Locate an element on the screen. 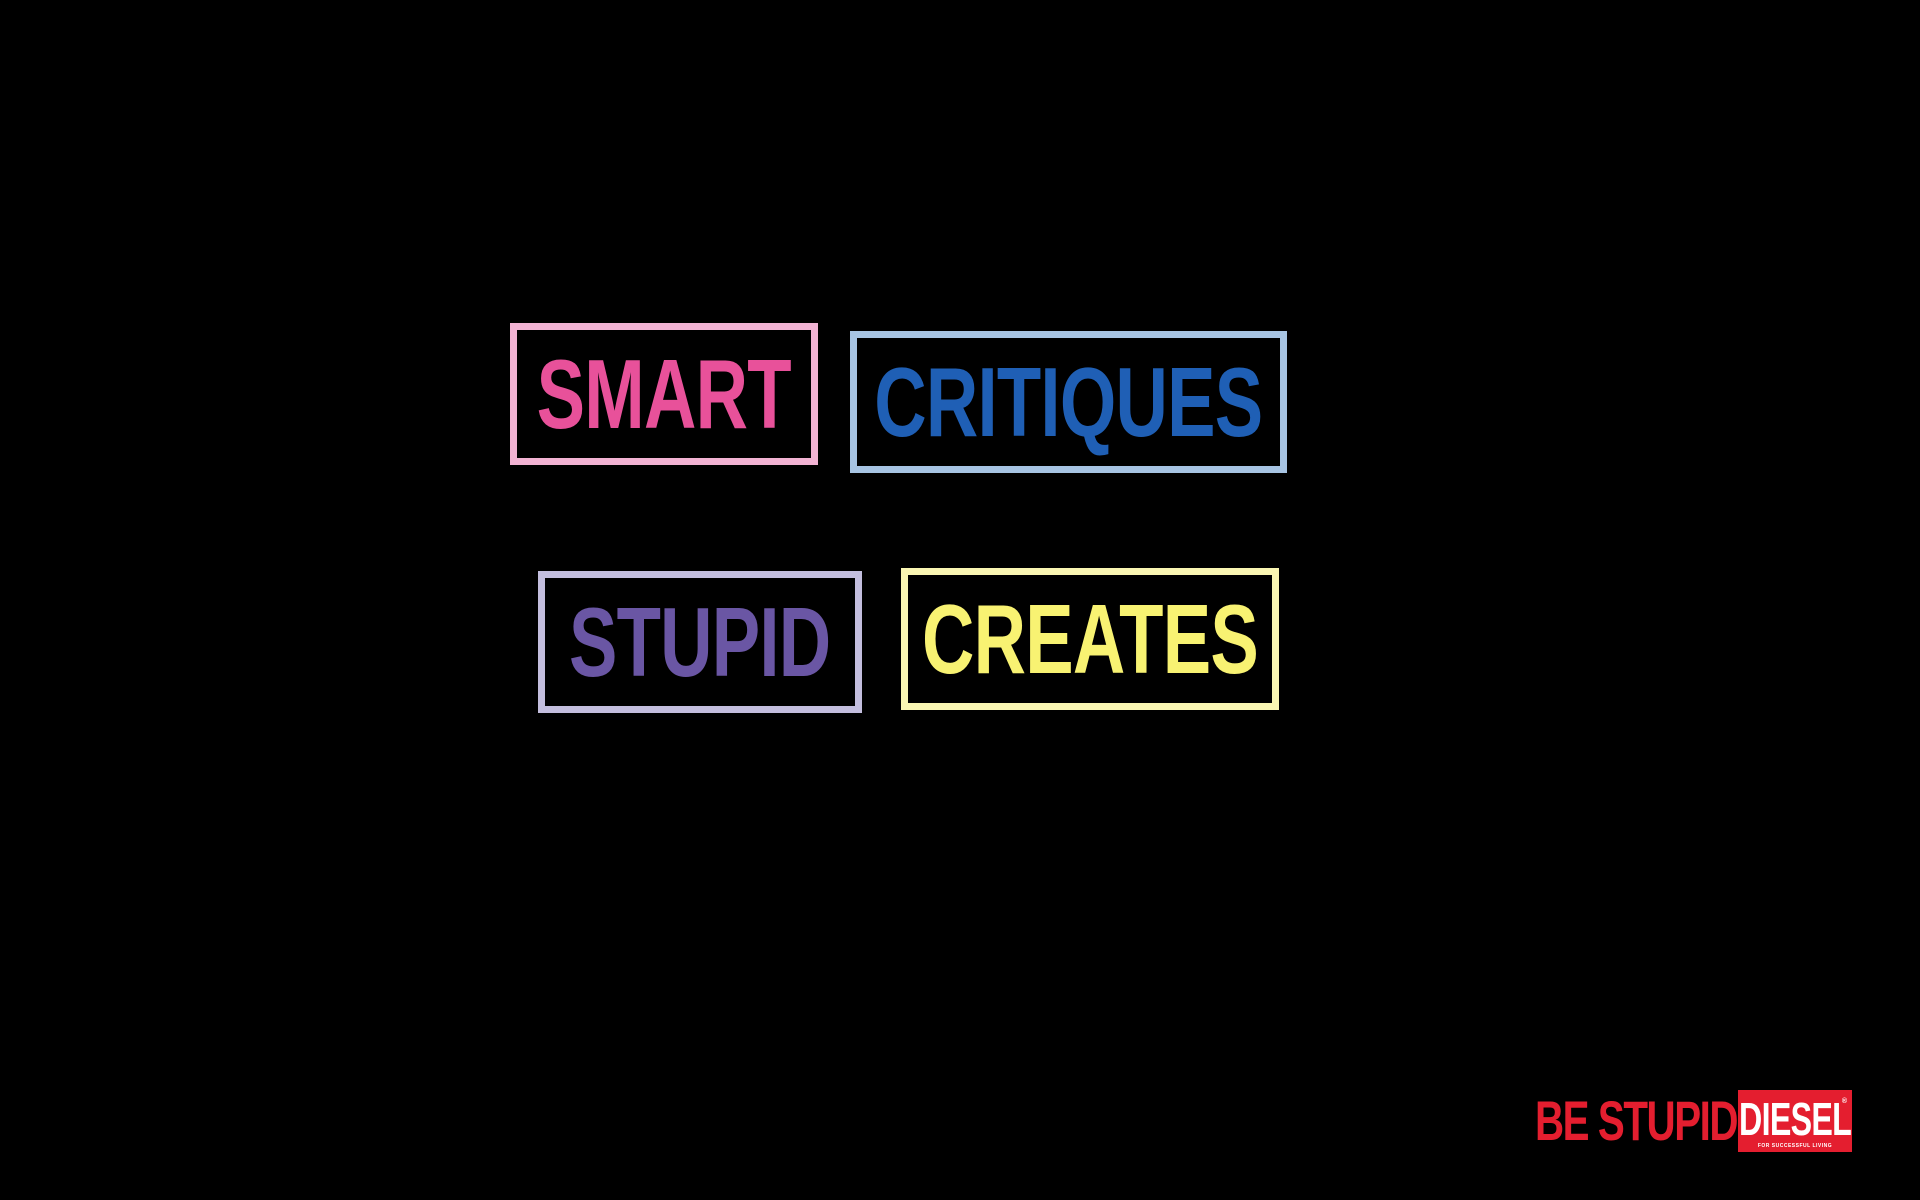 The height and width of the screenshot is (1200, 1920). diesel-logo: DIESEL FOR SUCCESSFUL LIVING ® is located at coordinates (1795, 1121).